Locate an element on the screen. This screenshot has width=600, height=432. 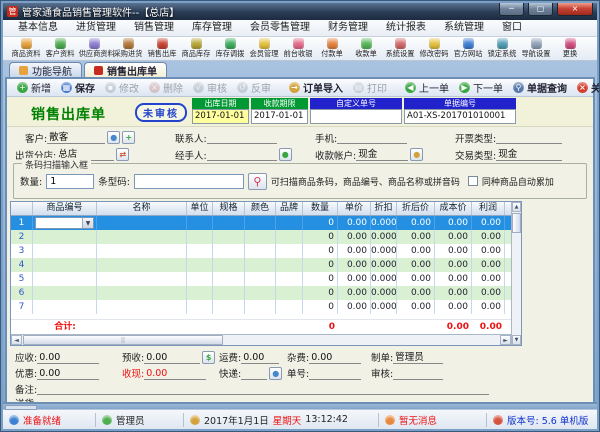
col-color: 颜色 is located at coordinates (260, 208).